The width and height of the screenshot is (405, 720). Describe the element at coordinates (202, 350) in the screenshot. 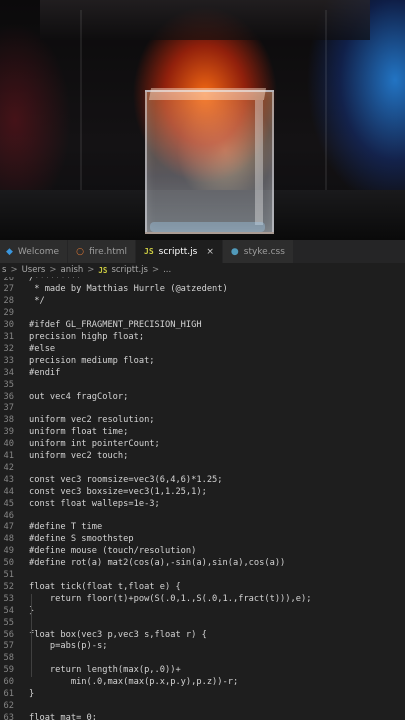

I see `code-line: 32 #else` at that location.